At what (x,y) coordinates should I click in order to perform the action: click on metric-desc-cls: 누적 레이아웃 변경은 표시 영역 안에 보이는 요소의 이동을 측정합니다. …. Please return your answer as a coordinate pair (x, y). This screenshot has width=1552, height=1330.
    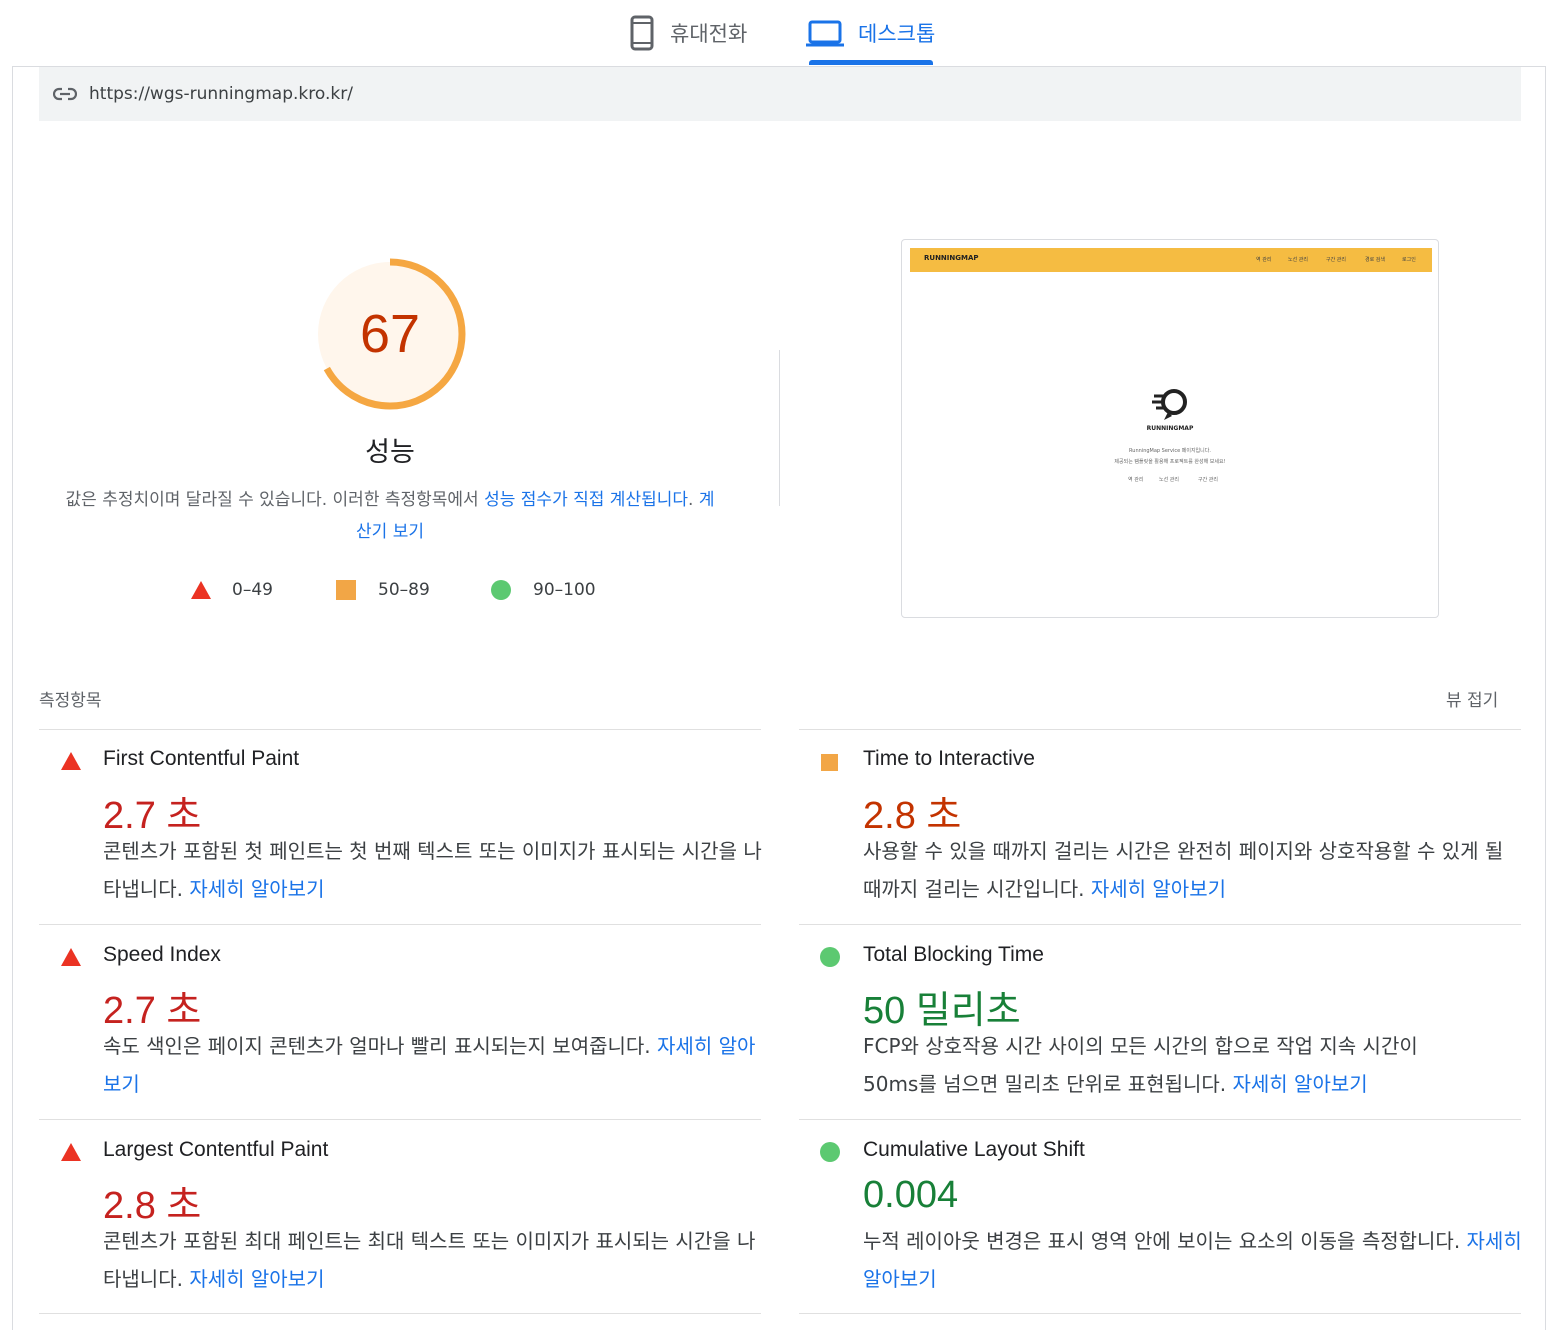
    Looking at the image, I should click on (1193, 1260).